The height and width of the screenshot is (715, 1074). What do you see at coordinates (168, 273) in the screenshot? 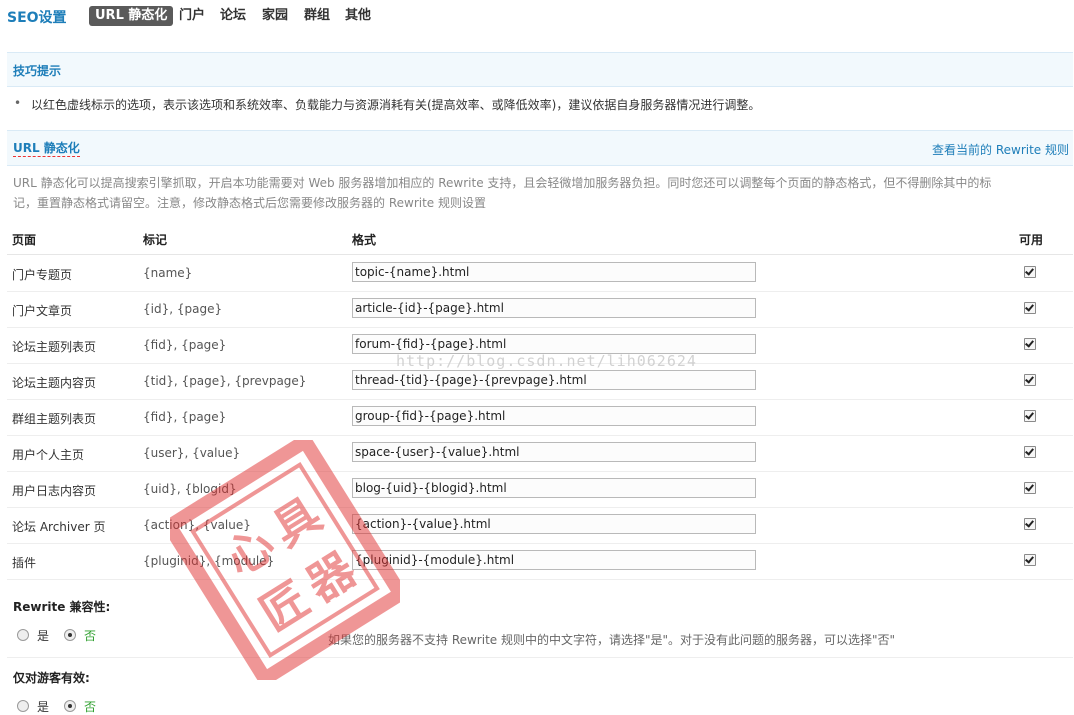
I see `row-marks: {name}` at bounding box center [168, 273].